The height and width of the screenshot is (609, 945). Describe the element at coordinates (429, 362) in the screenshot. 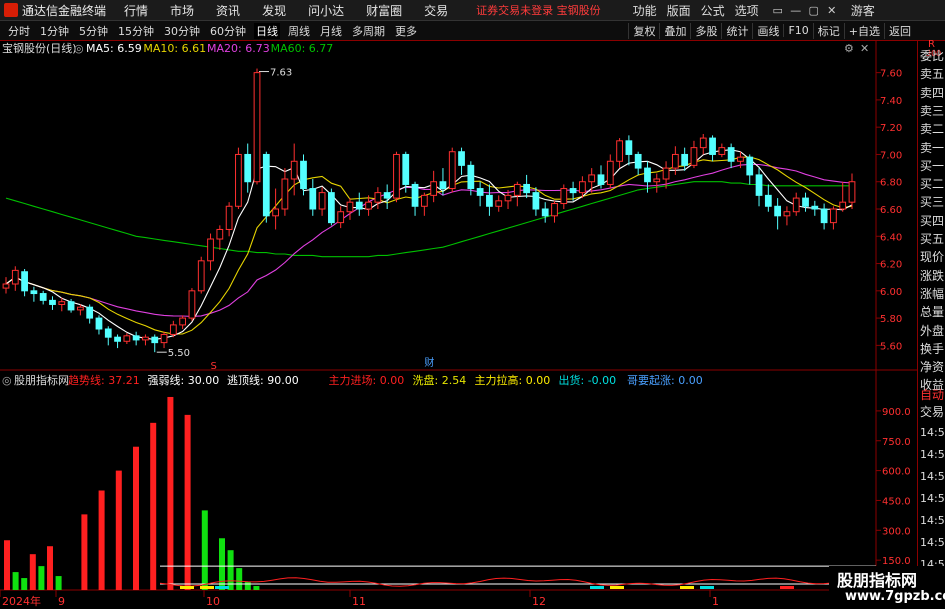

I see `marker-finance: 财` at that location.